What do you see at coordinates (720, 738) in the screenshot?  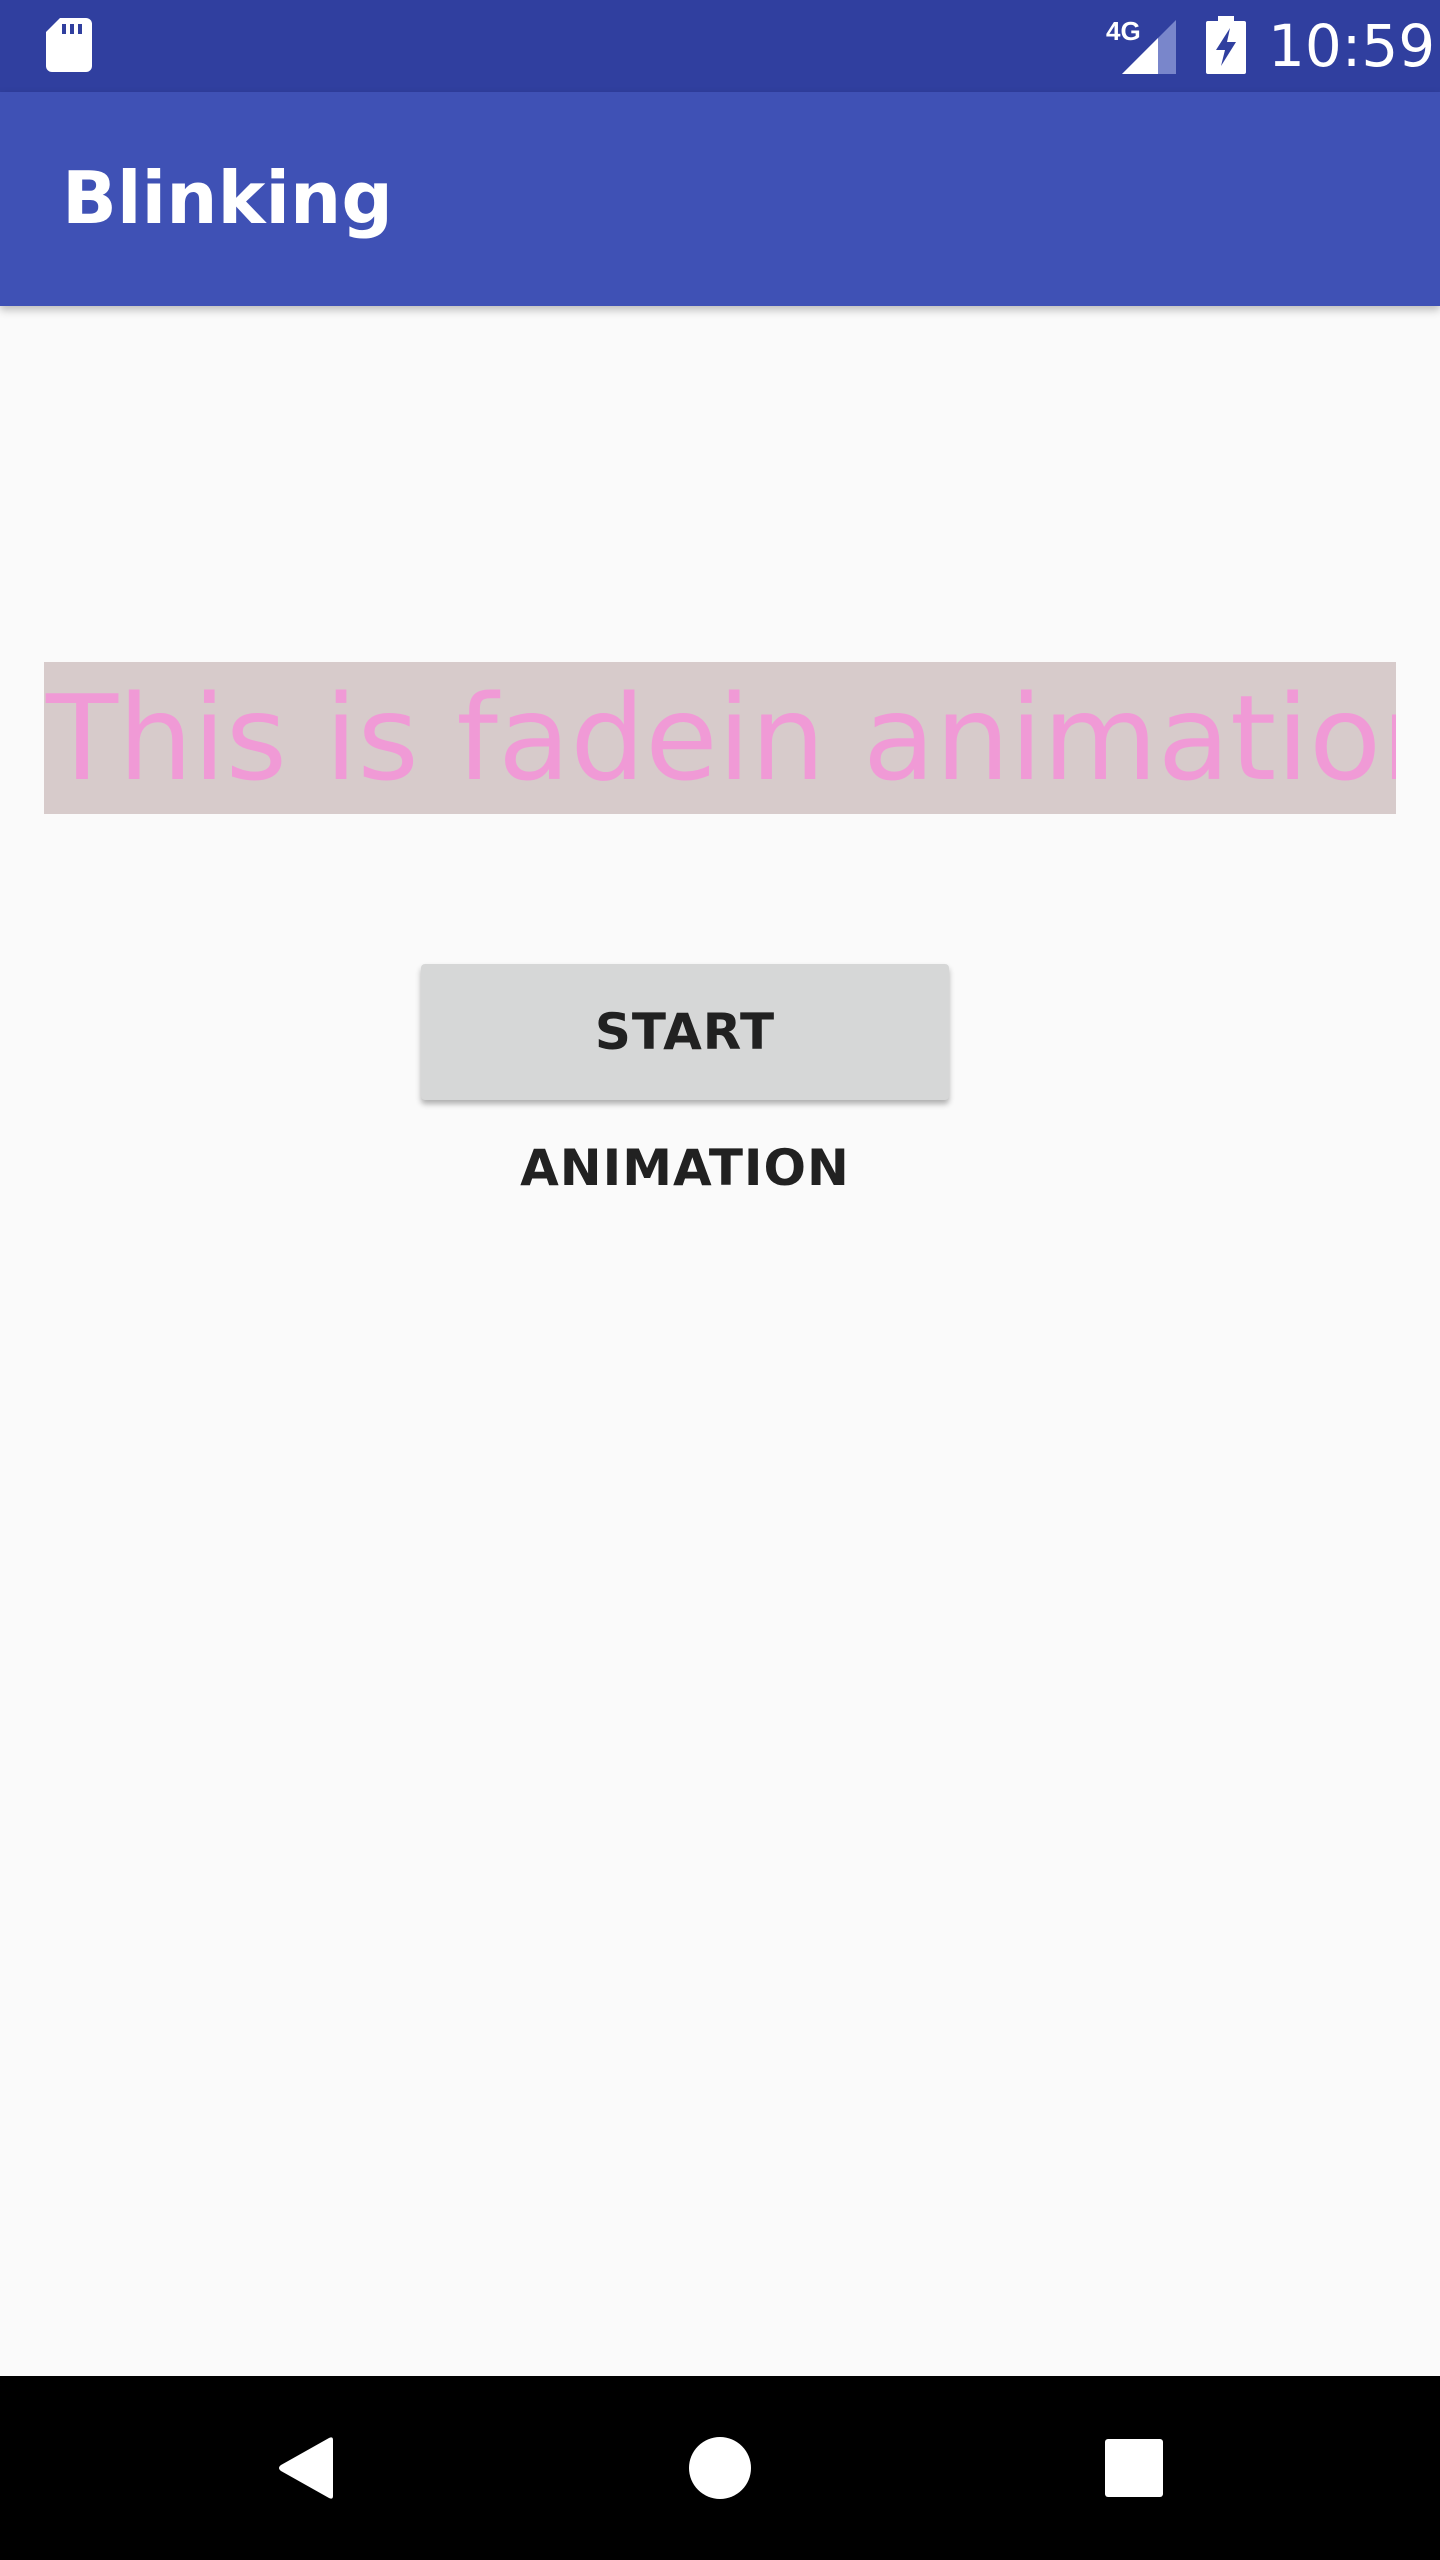 I see `fade-animation-text: This is fadein animation` at bounding box center [720, 738].